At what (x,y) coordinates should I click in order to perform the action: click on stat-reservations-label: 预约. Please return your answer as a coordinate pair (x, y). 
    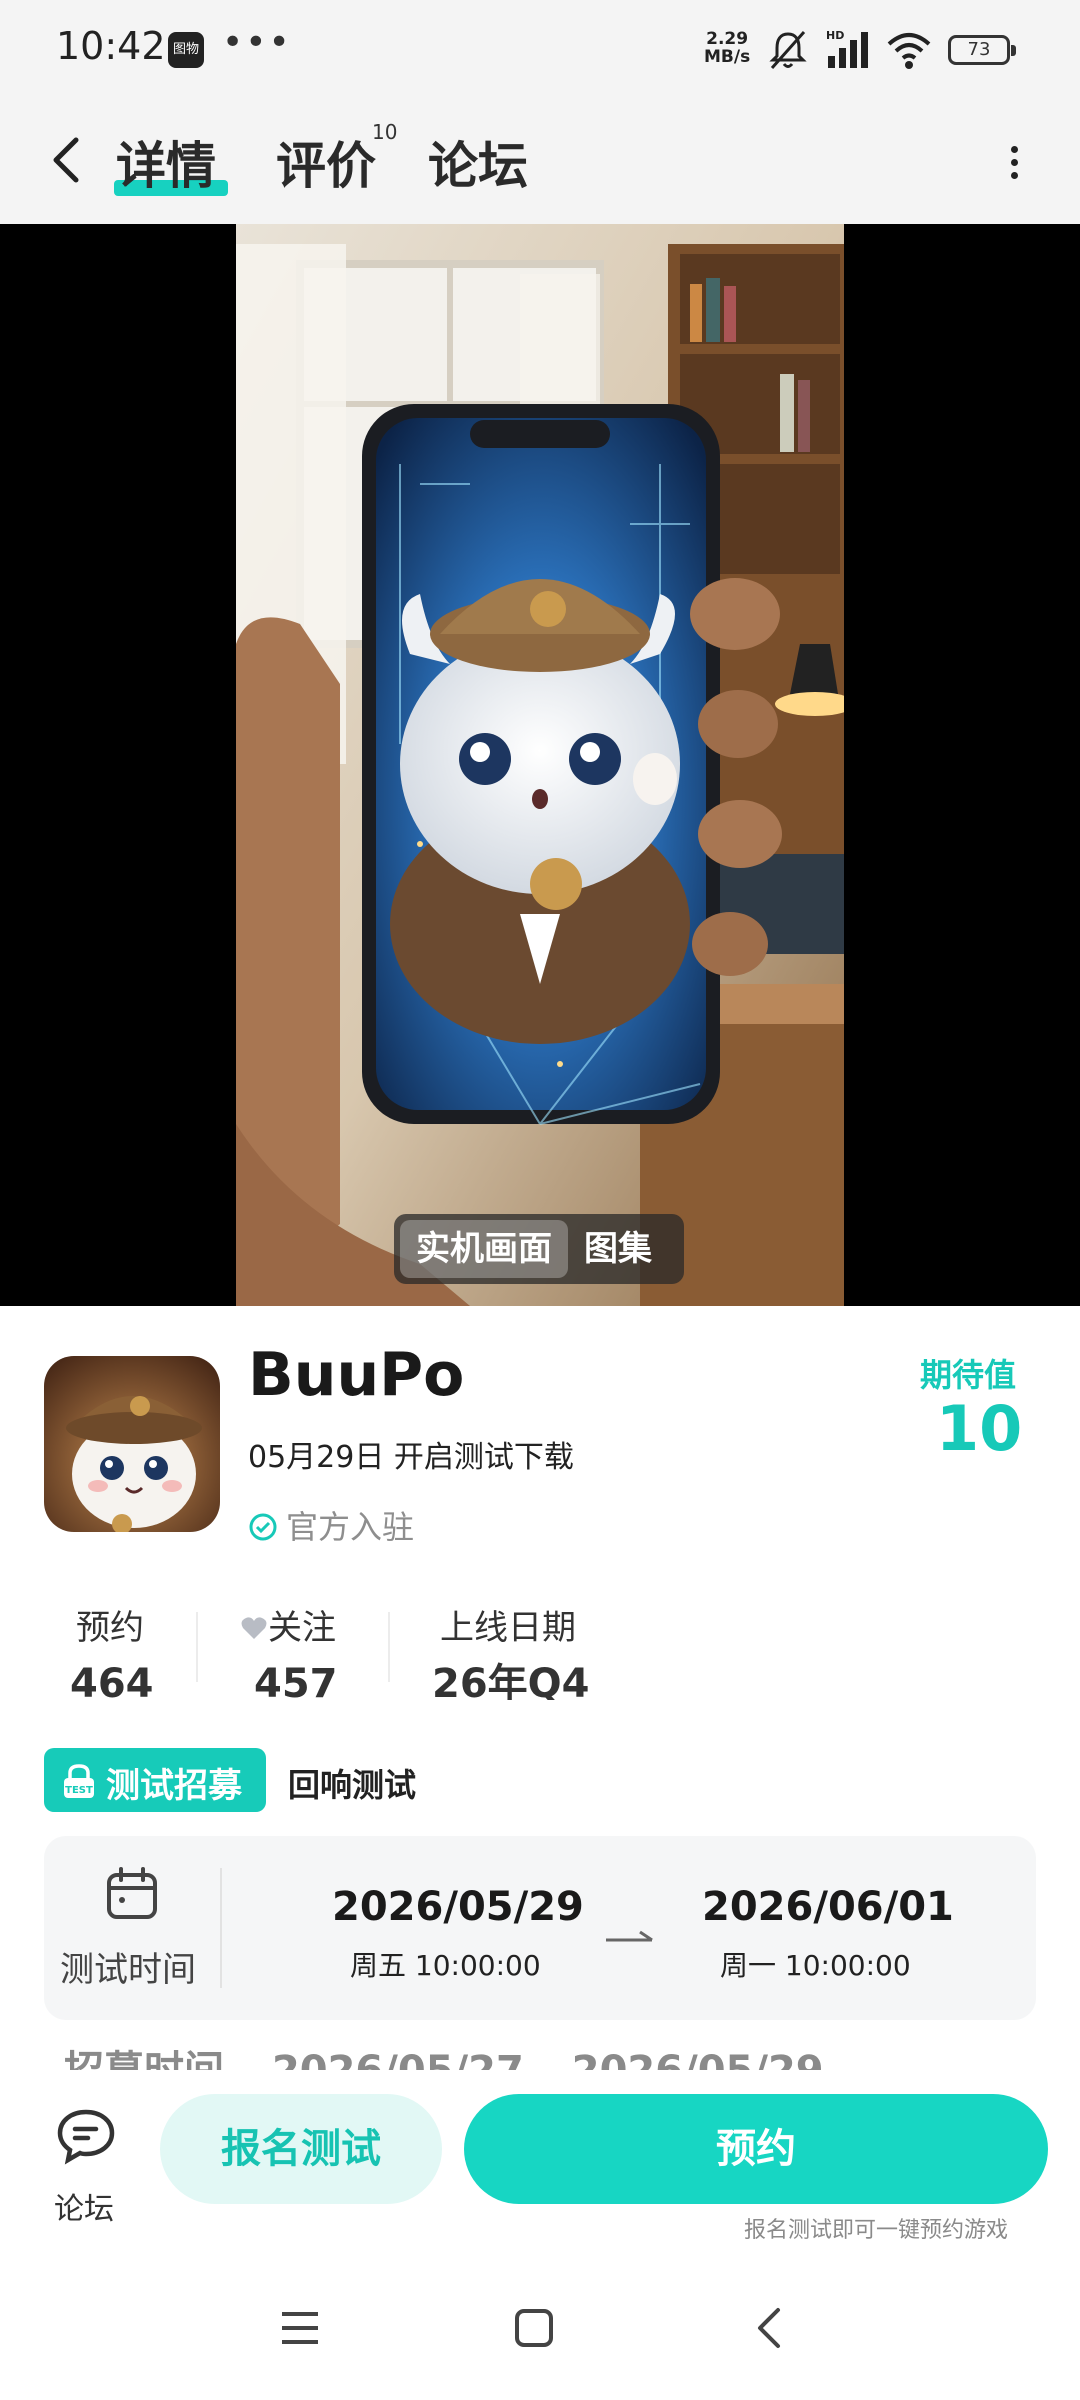
    Looking at the image, I should click on (110, 1628).